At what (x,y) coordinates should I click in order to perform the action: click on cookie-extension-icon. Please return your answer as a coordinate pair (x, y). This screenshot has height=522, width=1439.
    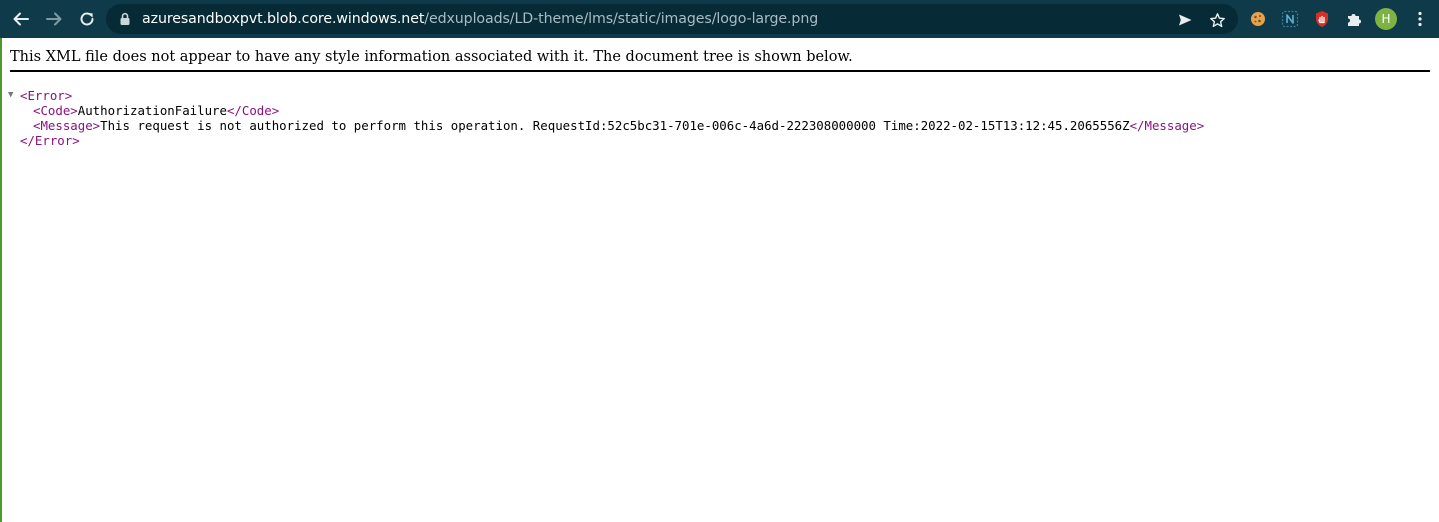
    Looking at the image, I should click on (1258, 19).